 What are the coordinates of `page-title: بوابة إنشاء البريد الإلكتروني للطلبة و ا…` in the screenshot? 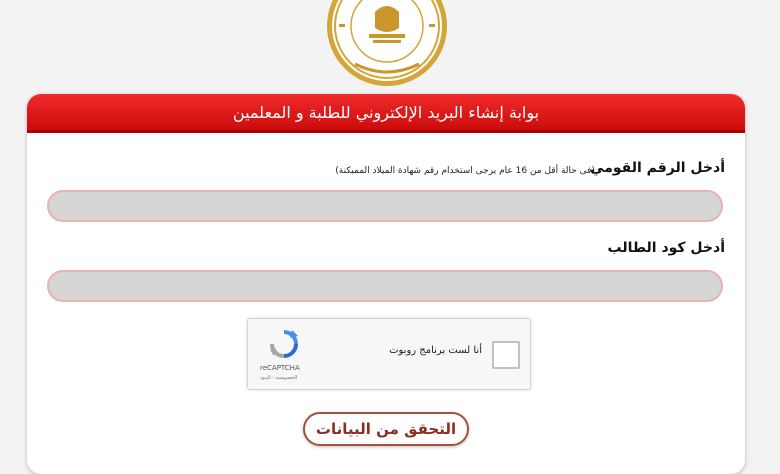 It's located at (386, 112).